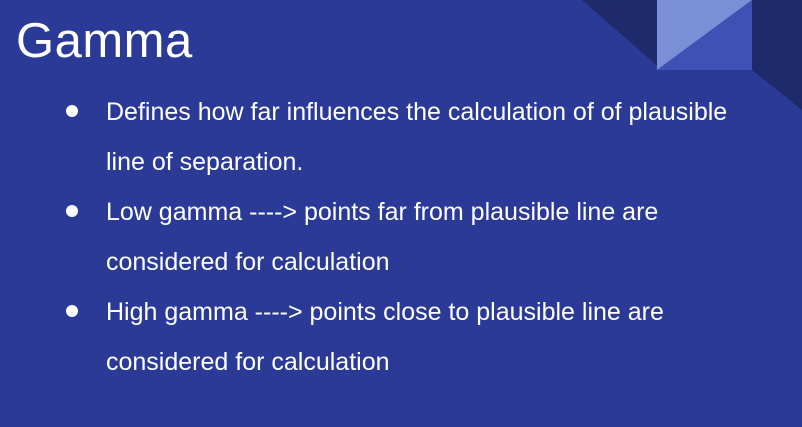  Describe the element at coordinates (777, 35) in the screenshot. I see `corner-strip` at that location.